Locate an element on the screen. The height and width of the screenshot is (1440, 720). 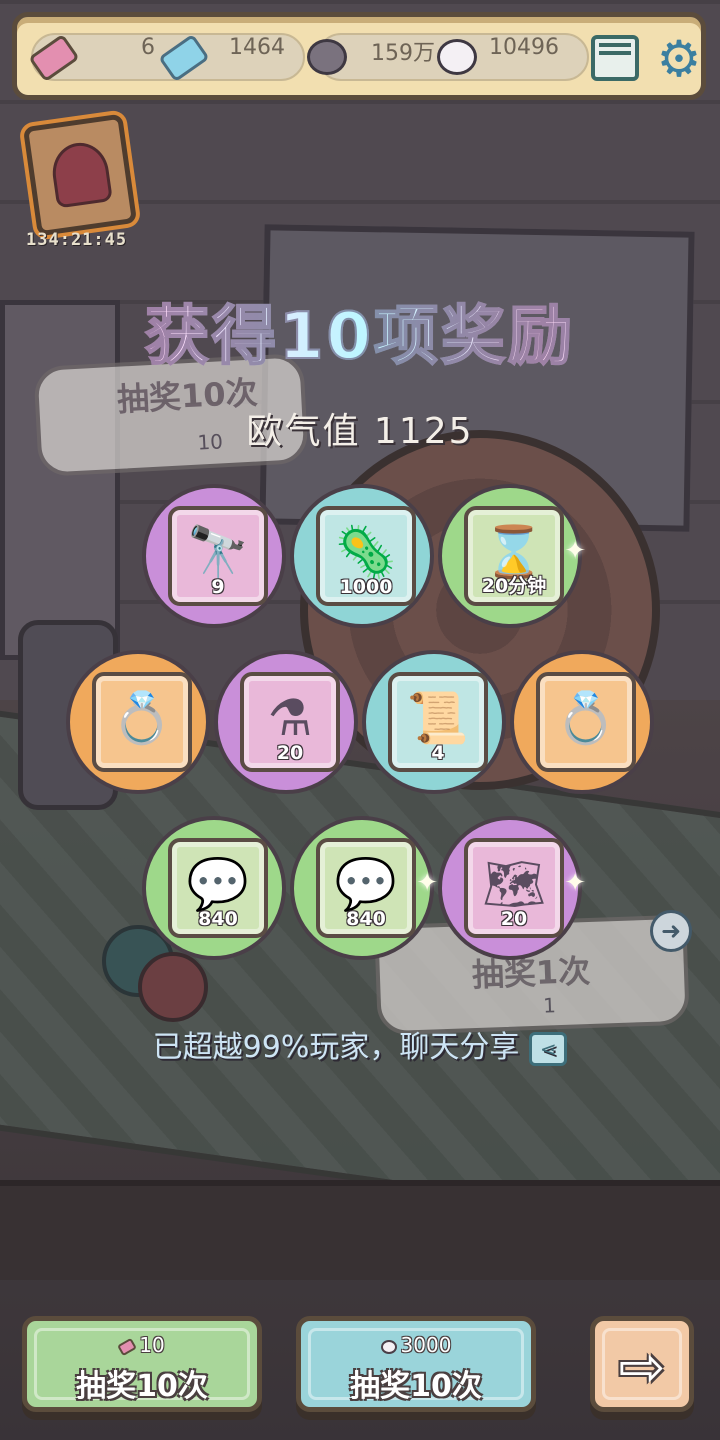
reward-tile: 🦠 1000 is located at coordinates (366, 556).